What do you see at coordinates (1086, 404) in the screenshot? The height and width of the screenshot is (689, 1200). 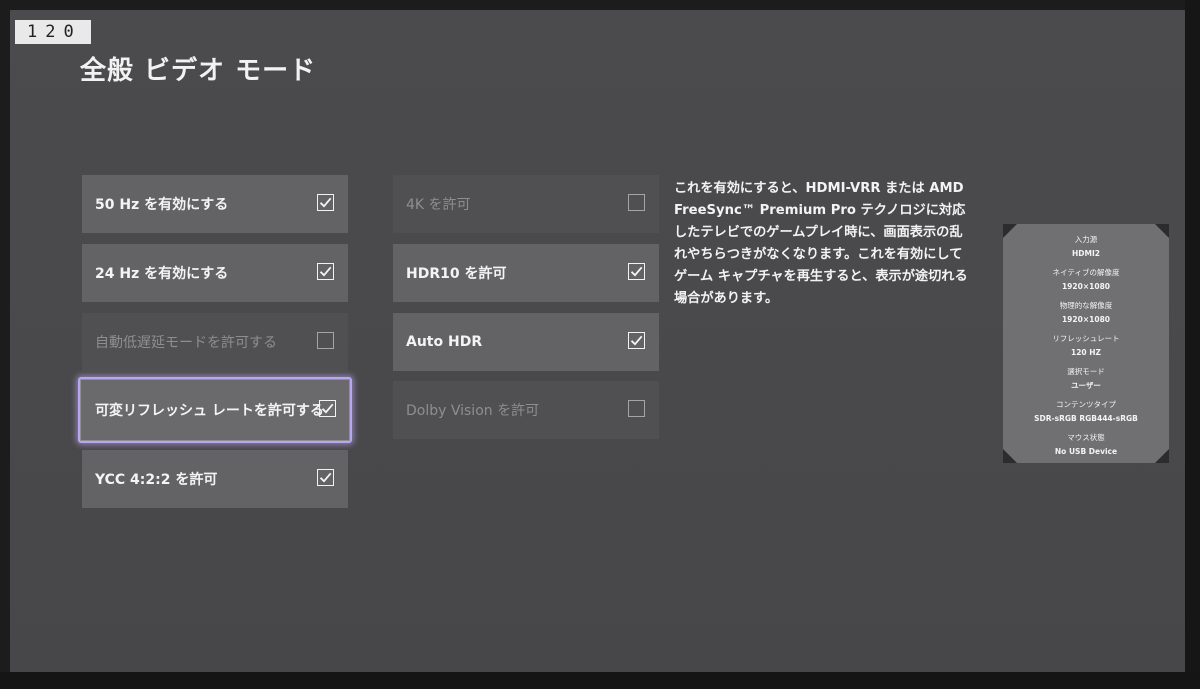 I see `info-label: コンテンツタイプ` at bounding box center [1086, 404].